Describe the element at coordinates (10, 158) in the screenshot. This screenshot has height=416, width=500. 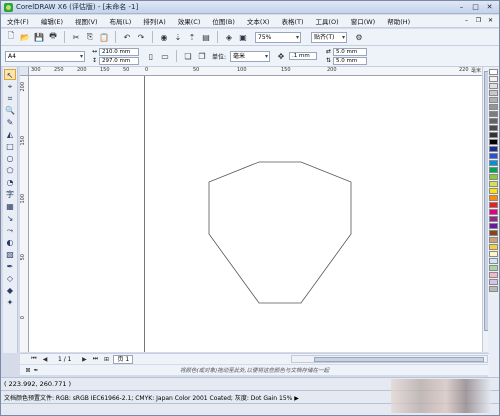
I see `ellipse-tool-icon: ○` at that location.